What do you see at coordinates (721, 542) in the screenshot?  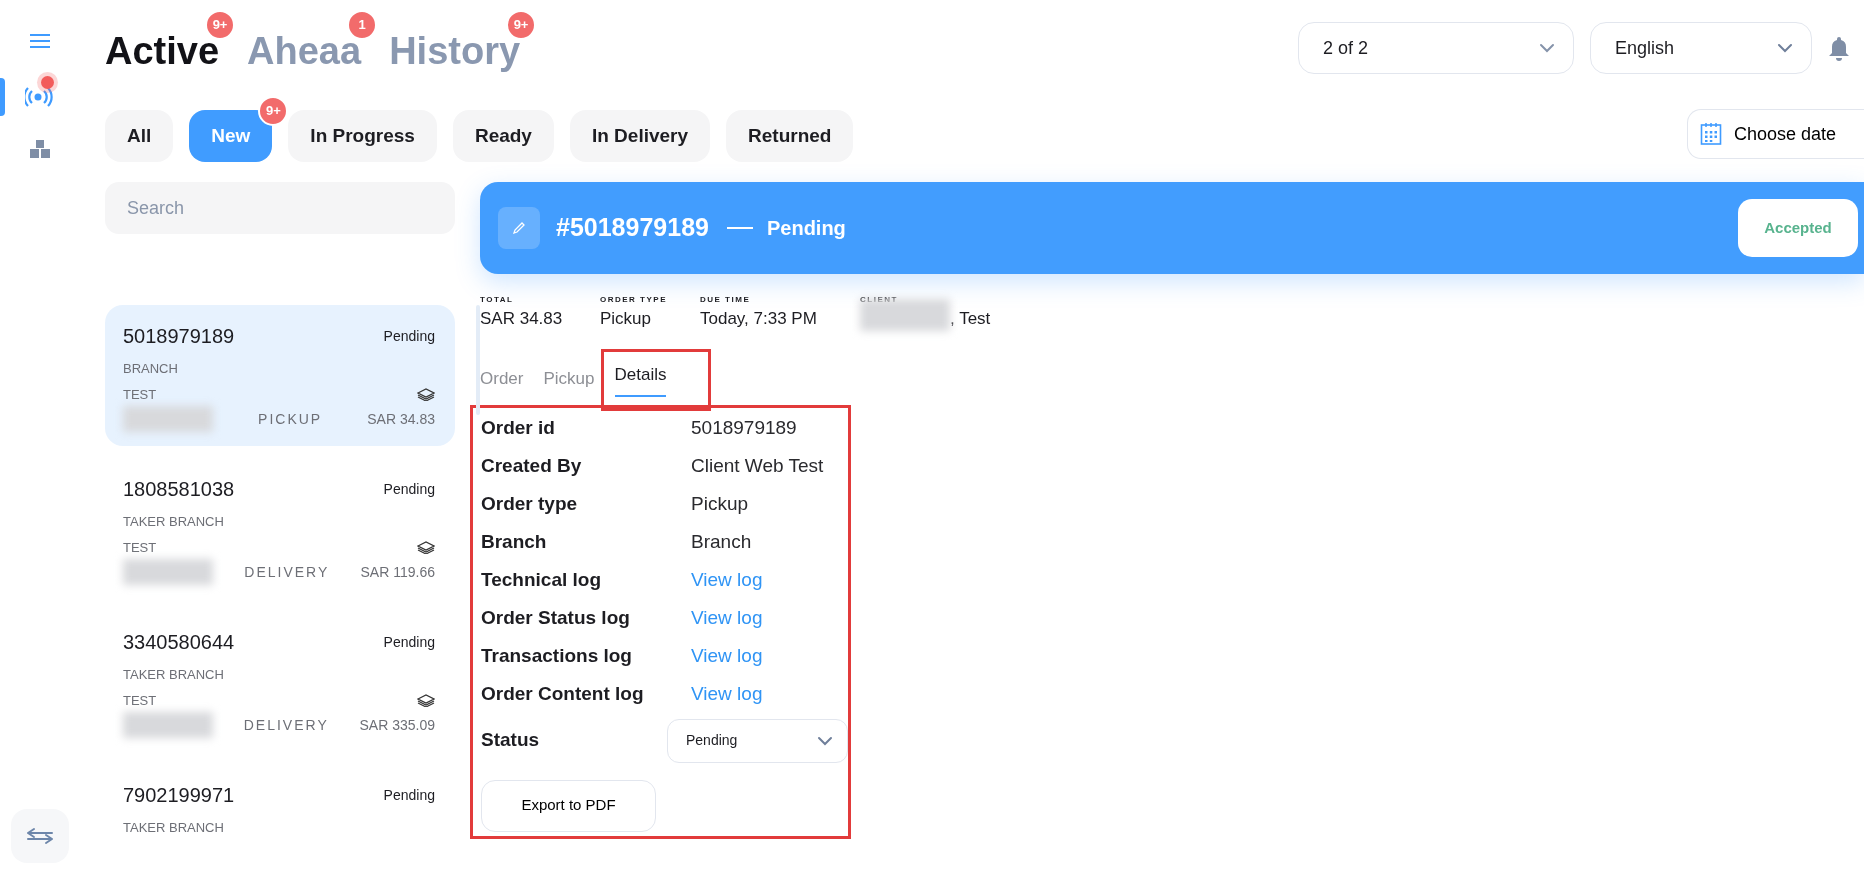 I see `detail-value: Branch` at bounding box center [721, 542].